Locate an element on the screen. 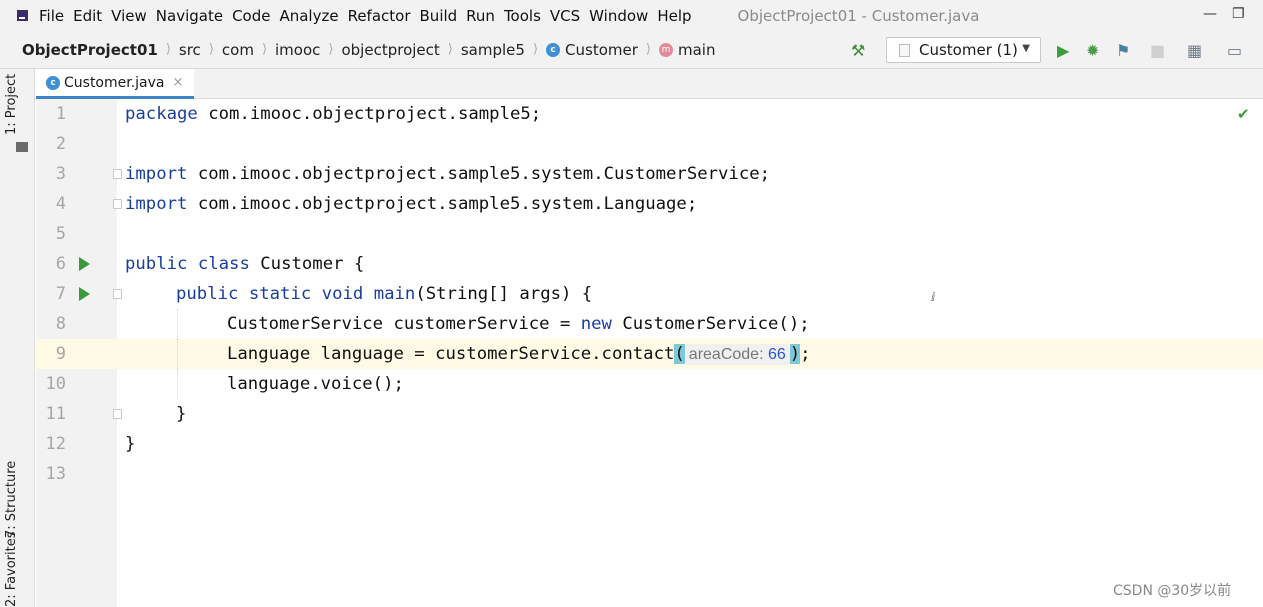  favorites-tool-tab: 2: Favorites is located at coordinates (11, 569).